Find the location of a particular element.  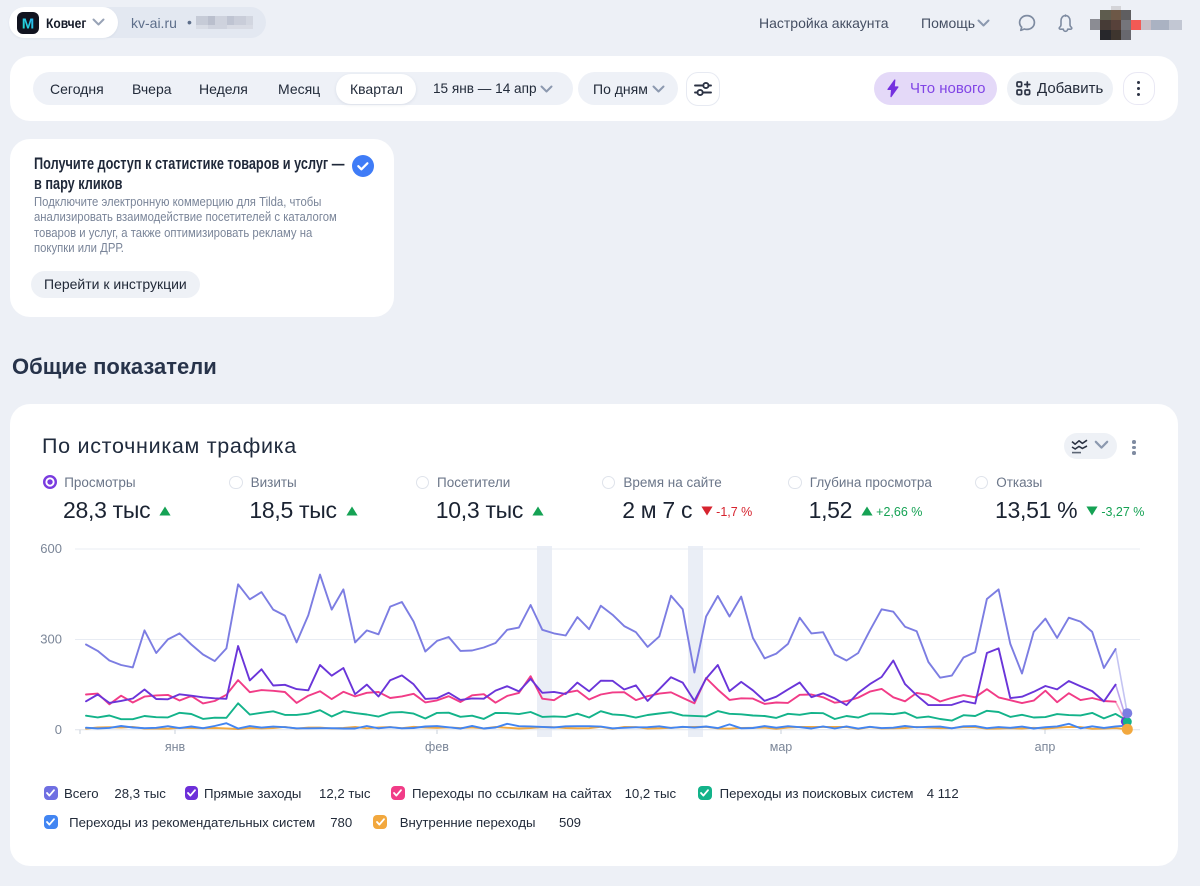

svg-text: 0 is located at coordinates (58, 729).